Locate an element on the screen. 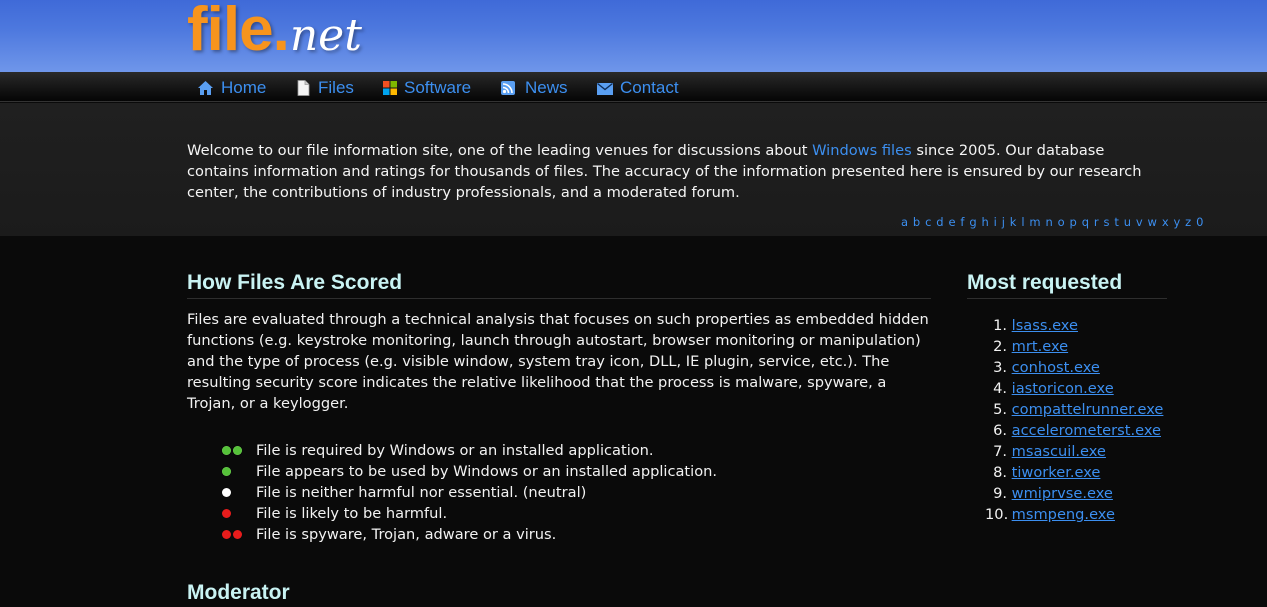  list-item-number: 3. is located at coordinates (1000, 367).